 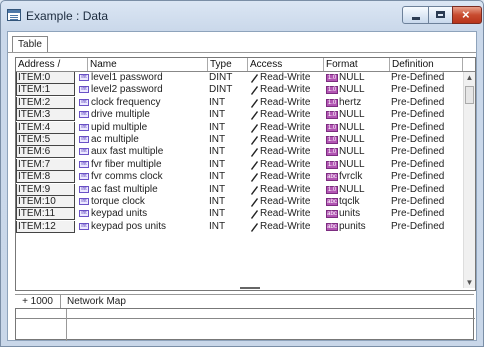 What do you see at coordinates (45, 78) in the screenshot?
I see `address-cell: ITEM:0` at bounding box center [45, 78].